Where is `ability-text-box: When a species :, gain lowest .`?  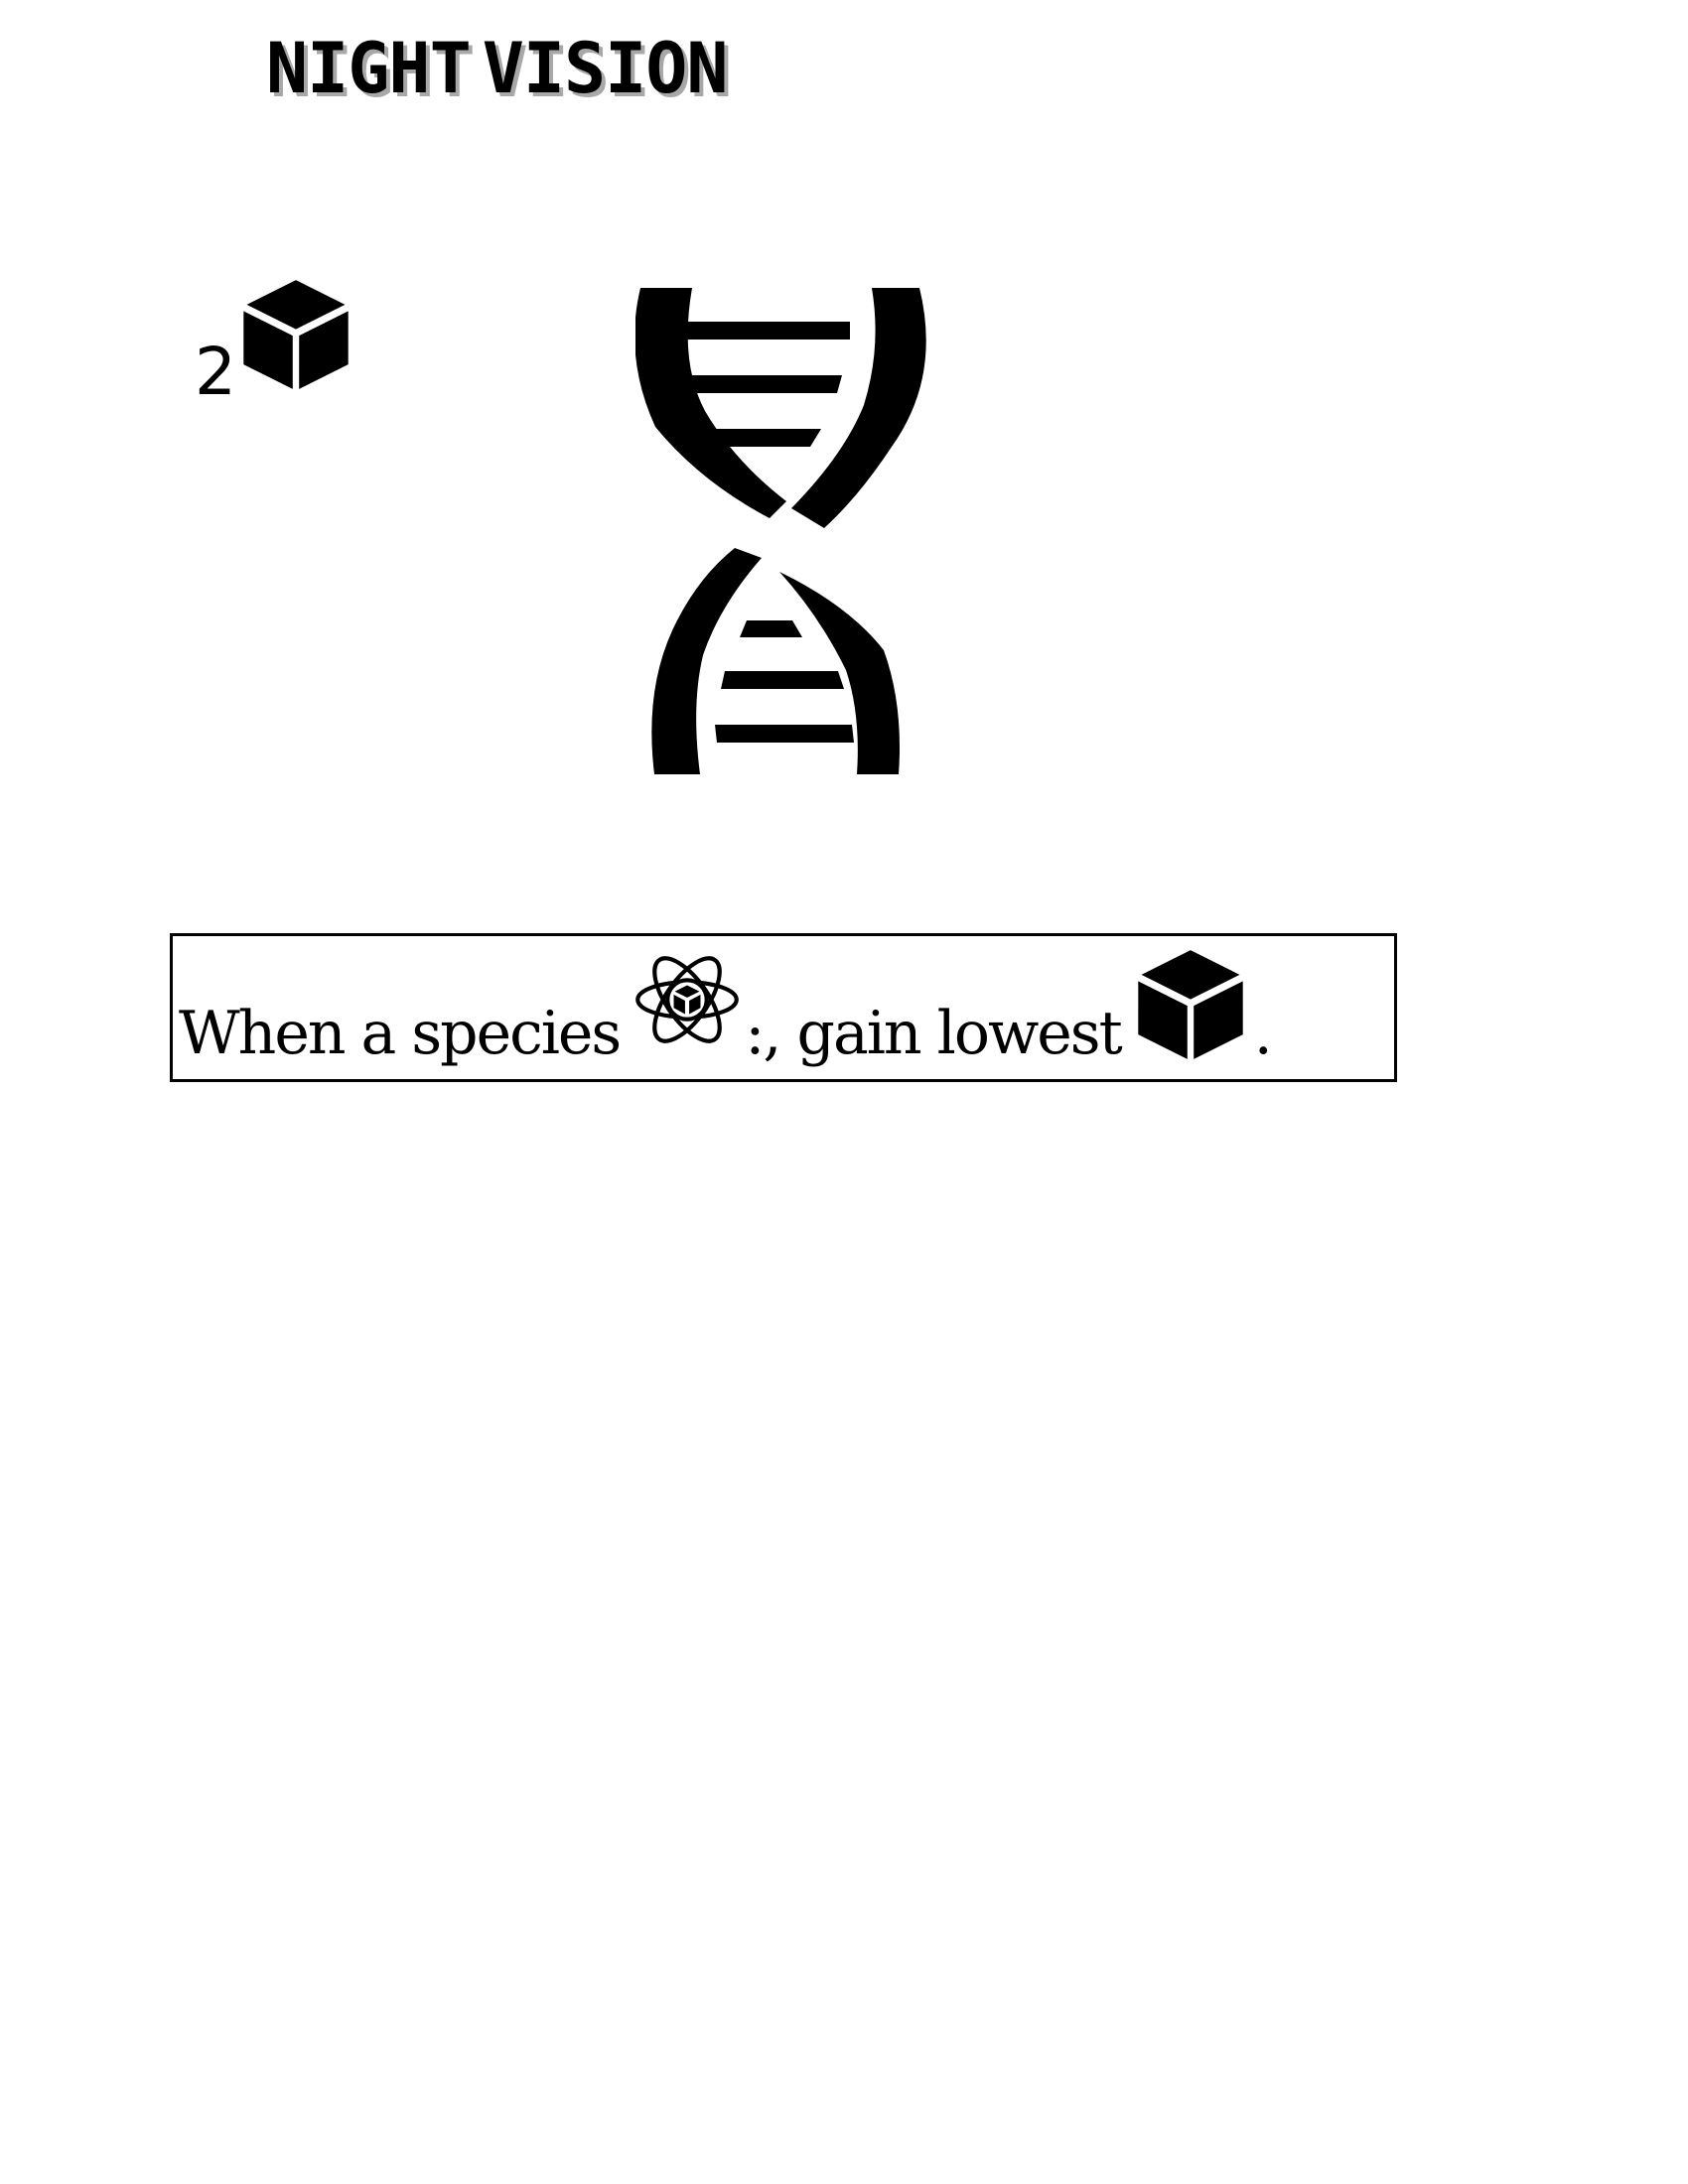
ability-text-box: When a species :, gain lowest . is located at coordinates (783, 1007).